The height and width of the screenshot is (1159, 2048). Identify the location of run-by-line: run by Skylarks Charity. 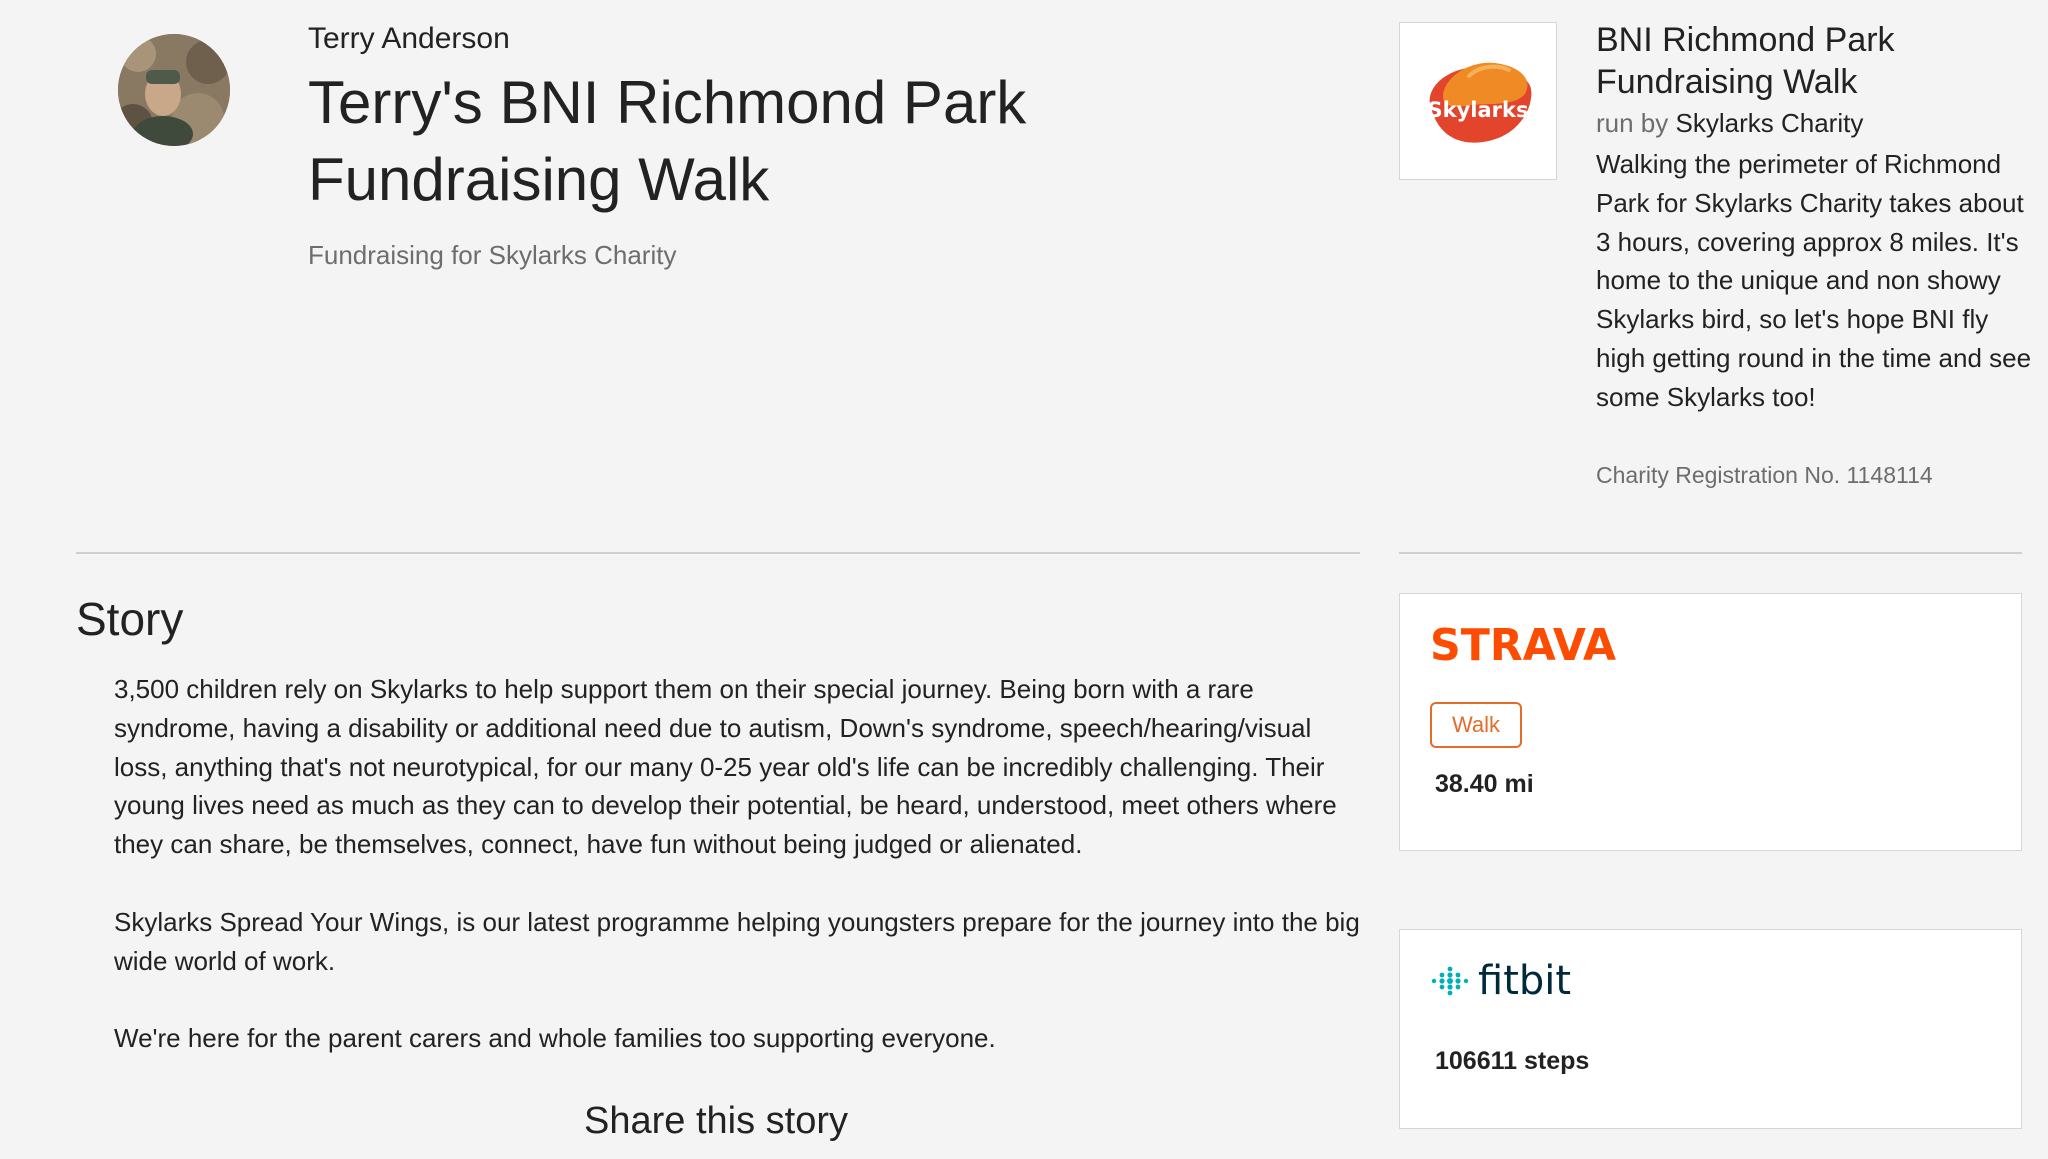
(1729, 123).